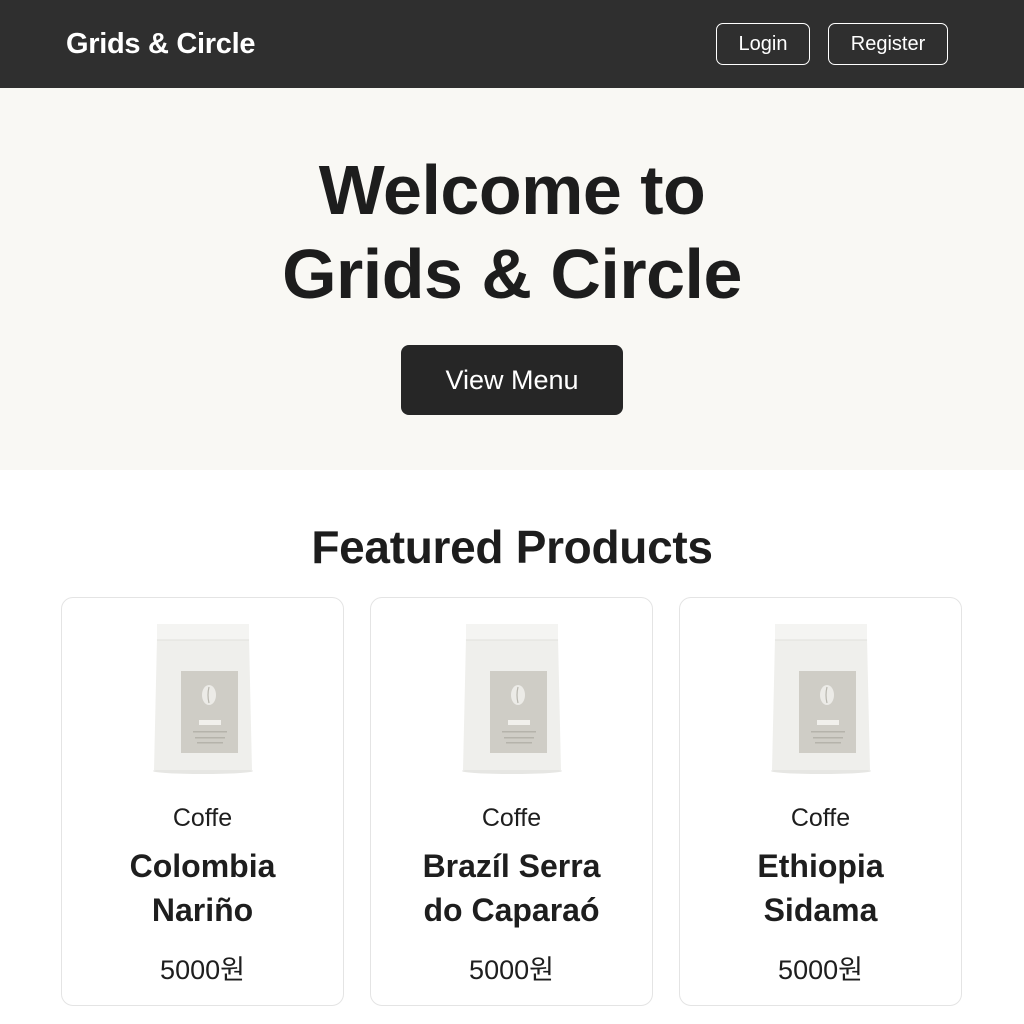  I want to click on product-name: Brazíl Serra do Caparaó, so click(511, 888).